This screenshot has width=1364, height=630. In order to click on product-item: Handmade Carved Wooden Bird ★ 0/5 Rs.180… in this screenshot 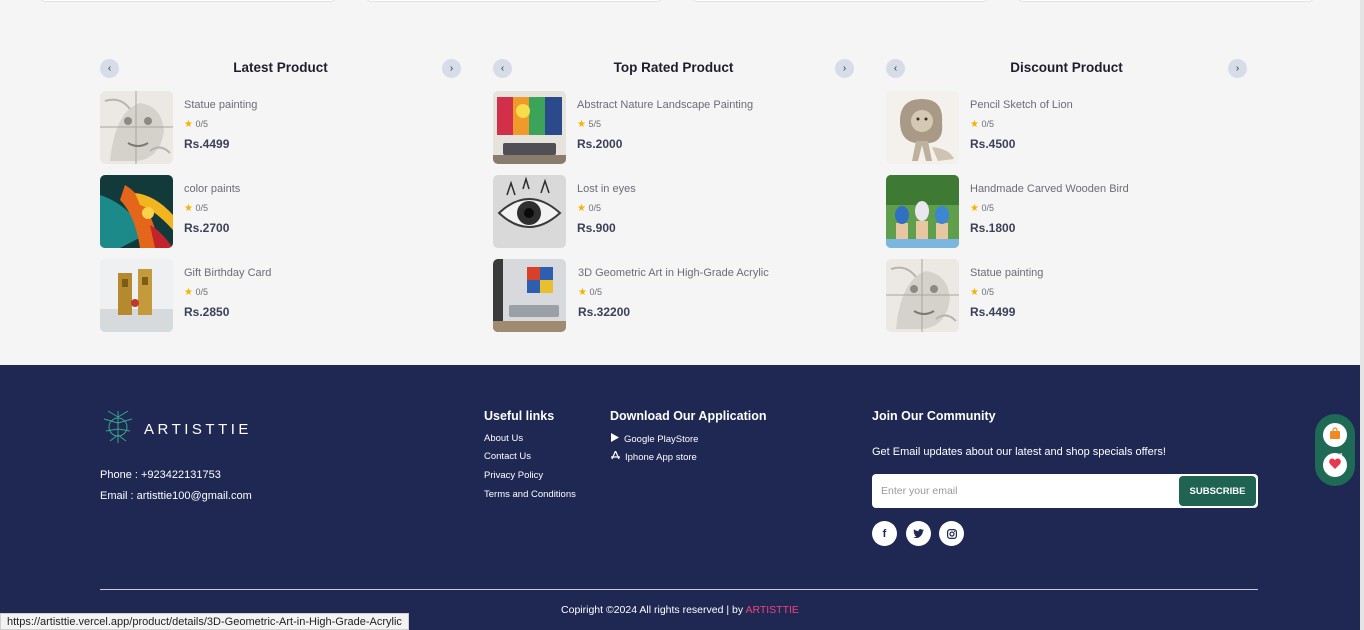, I will do `click(1066, 211)`.